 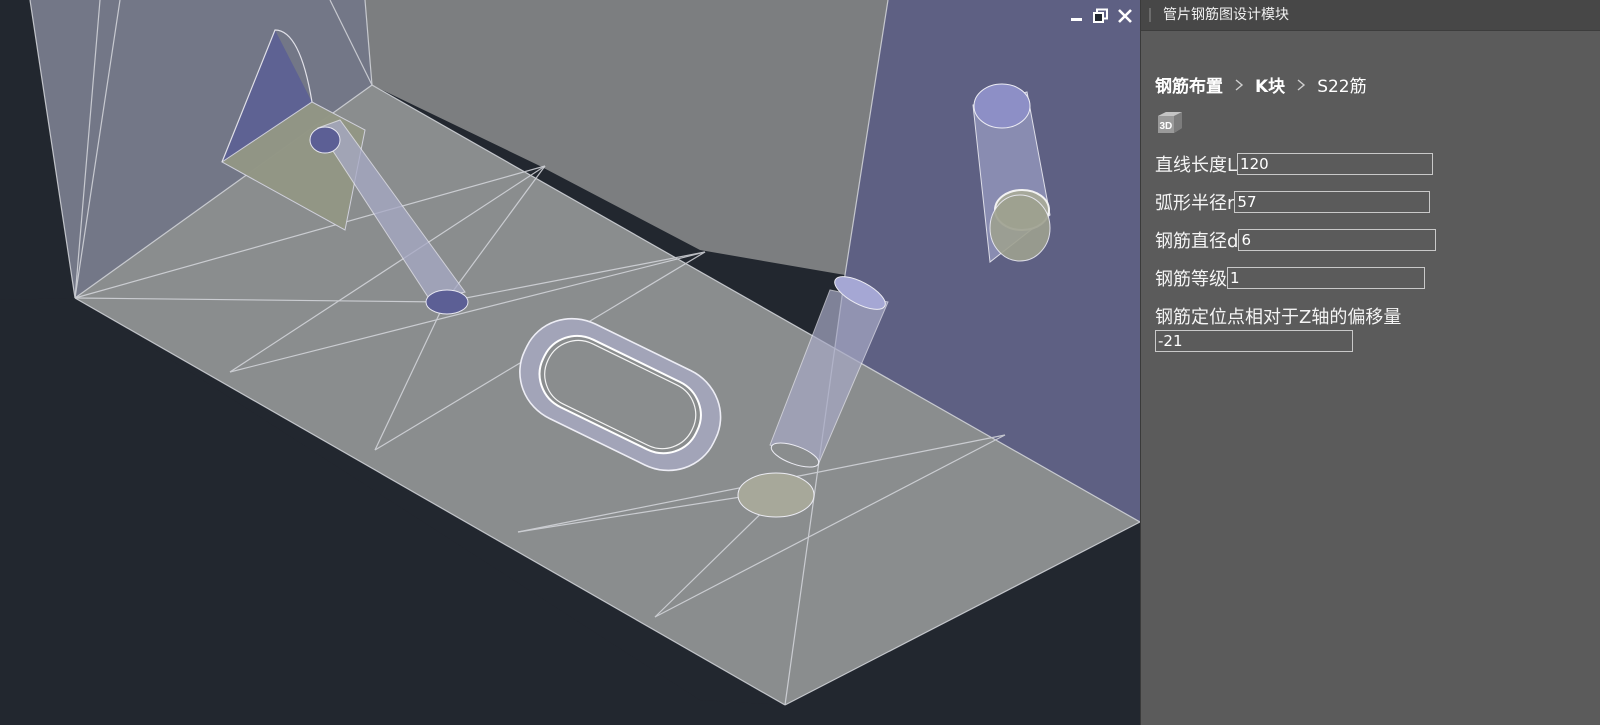 I want to click on rebar-grade-row: 钢筋等级, so click(x=1290, y=278).